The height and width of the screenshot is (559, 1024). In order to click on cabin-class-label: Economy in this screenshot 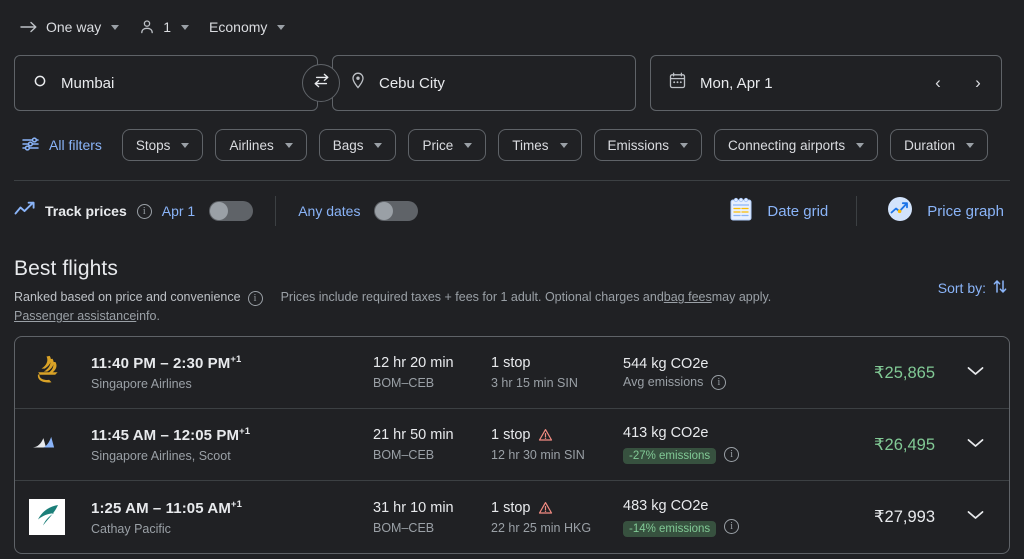, I will do `click(238, 27)`.